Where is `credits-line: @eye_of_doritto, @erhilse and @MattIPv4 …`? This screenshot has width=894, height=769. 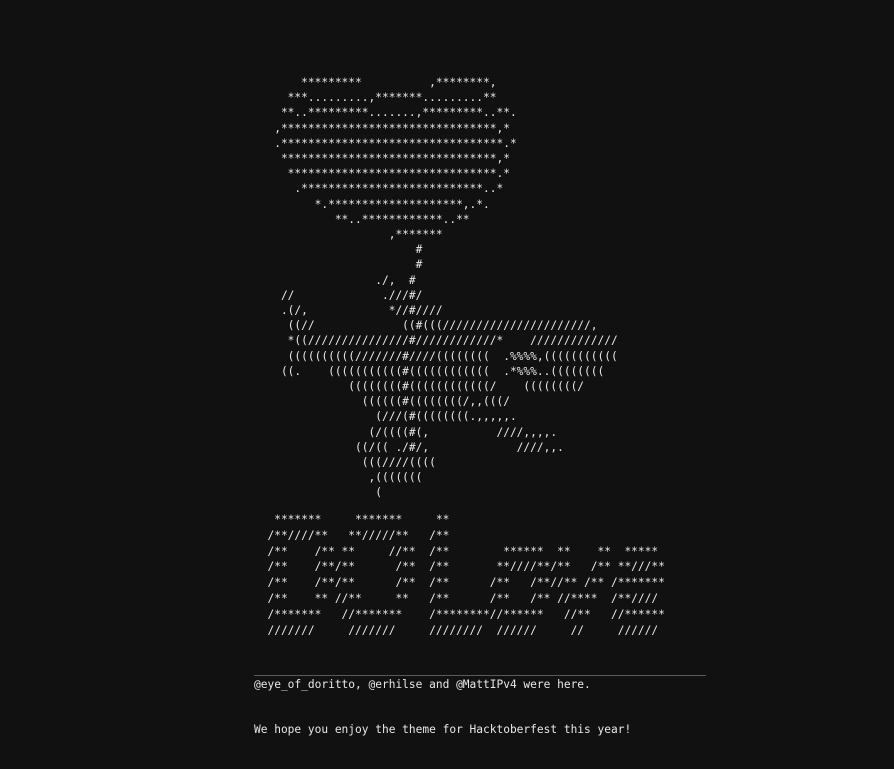
credits-line: @eye_of_doritto, @erhilse and @MattIPv4 … is located at coordinates (422, 684).